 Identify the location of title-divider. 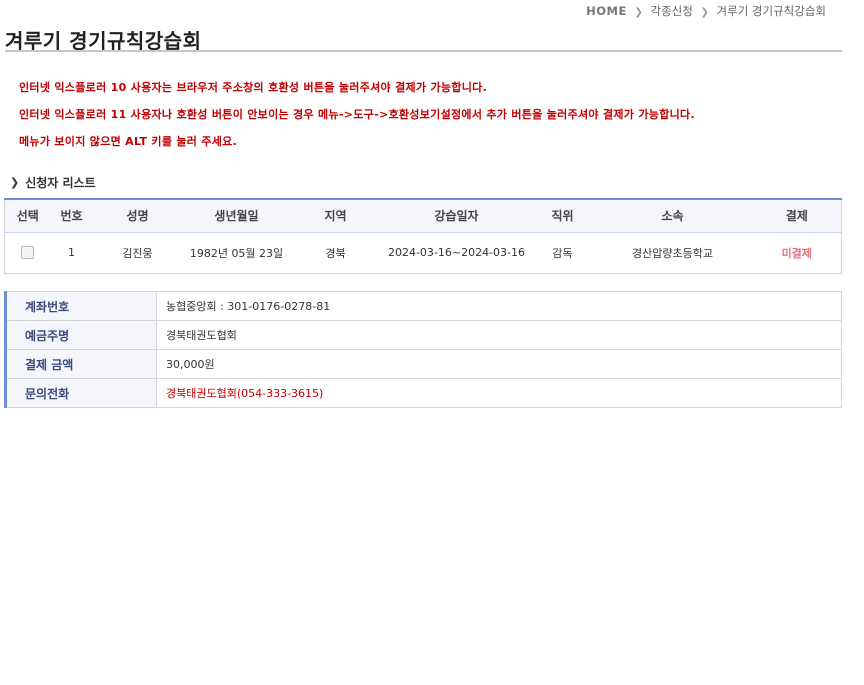
(423, 51).